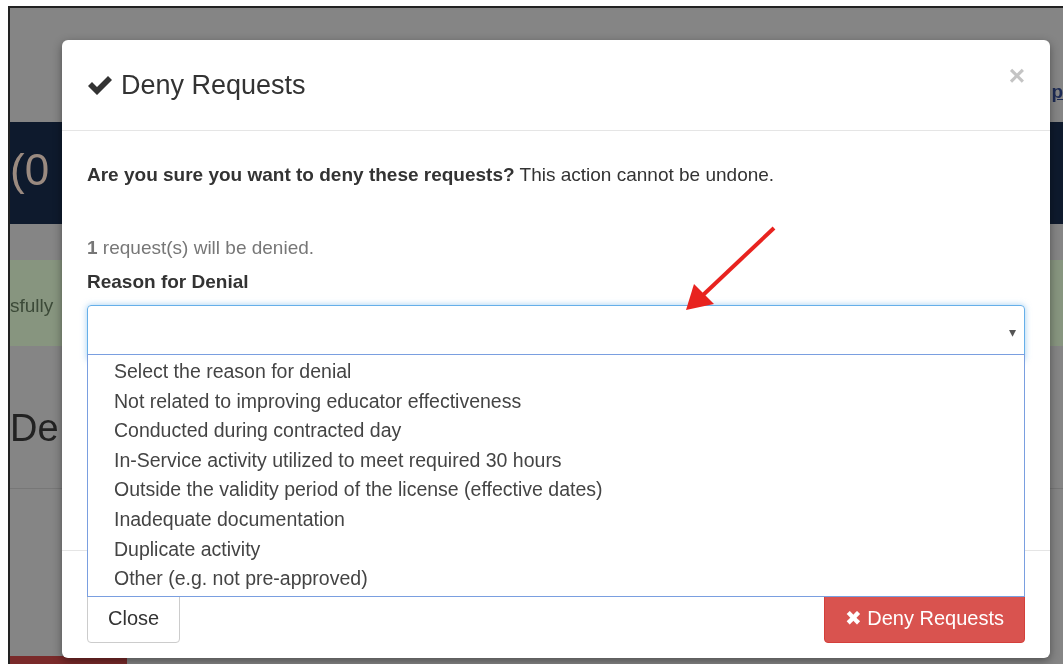 The image size is (1063, 664). What do you see at coordinates (556, 490) in the screenshot?
I see `dropdown-option: Outside the validity period of the license (effective dates)` at bounding box center [556, 490].